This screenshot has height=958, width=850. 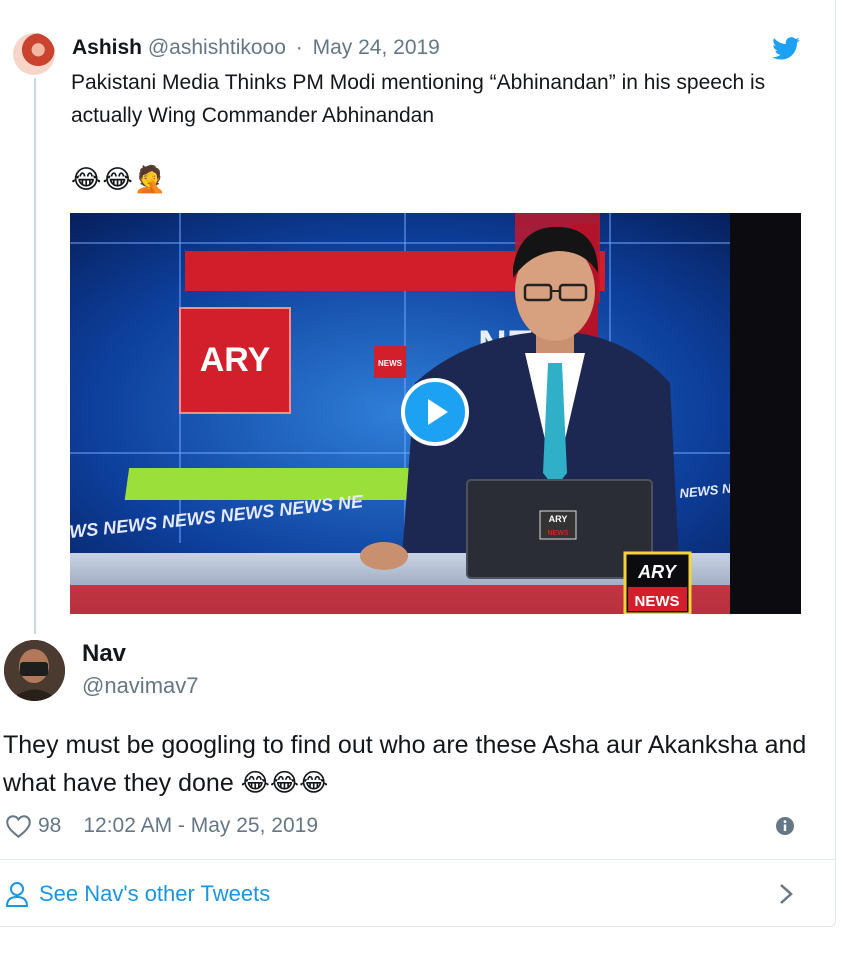 What do you see at coordinates (785, 826) in the screenshot?
I see `info-icon` at bounding box center [785, 826].